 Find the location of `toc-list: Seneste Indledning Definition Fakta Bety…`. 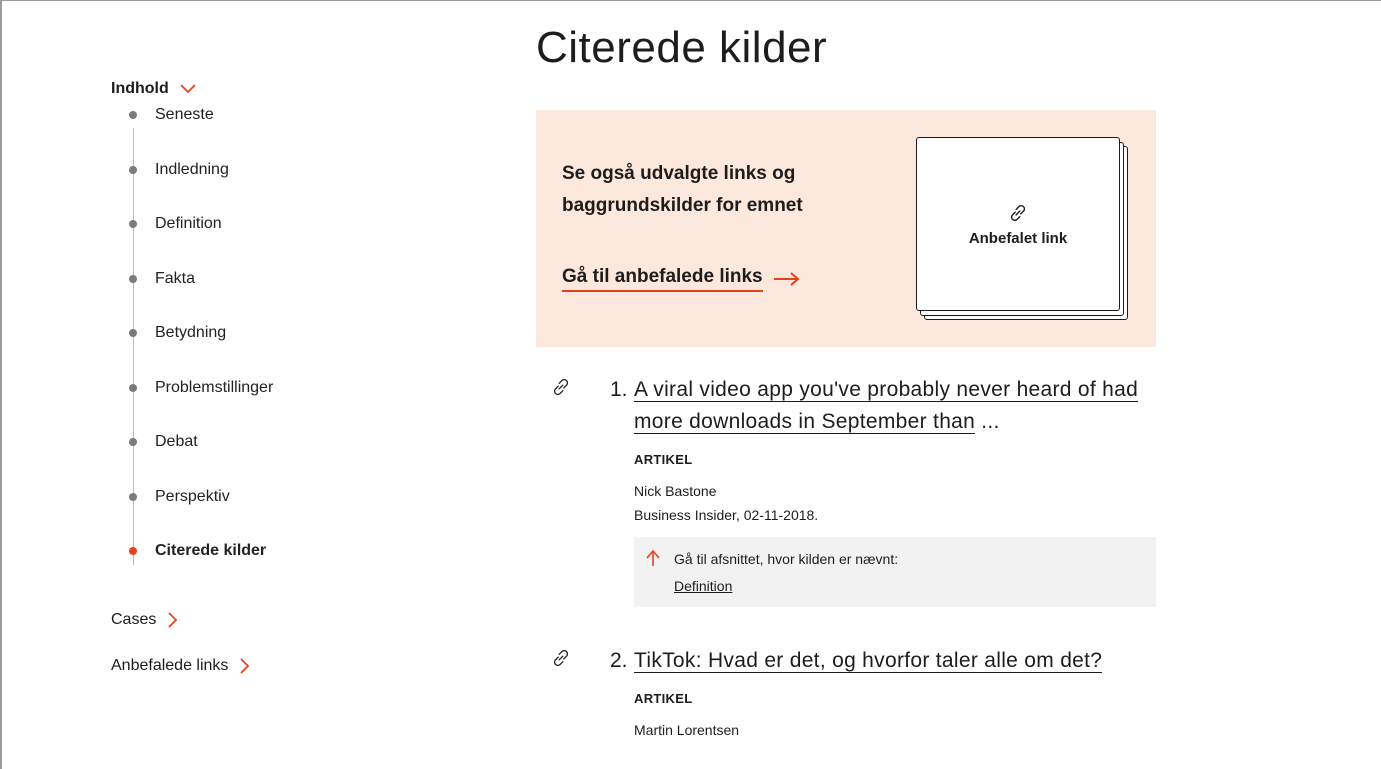

toc-list: Seneste Indledning Definition Fakta Bety… is located at coordinates (241, 349).